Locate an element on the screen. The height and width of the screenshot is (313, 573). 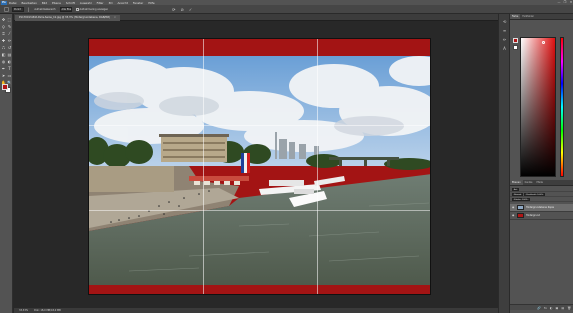
layers-panel-tabs: Ebenen Kanäle Pfade is located at coordinates (541, 183).